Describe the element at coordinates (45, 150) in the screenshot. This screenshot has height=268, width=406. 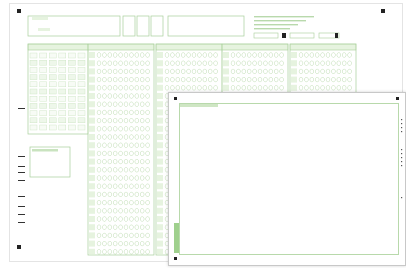
I see `left-note-label` at that location.